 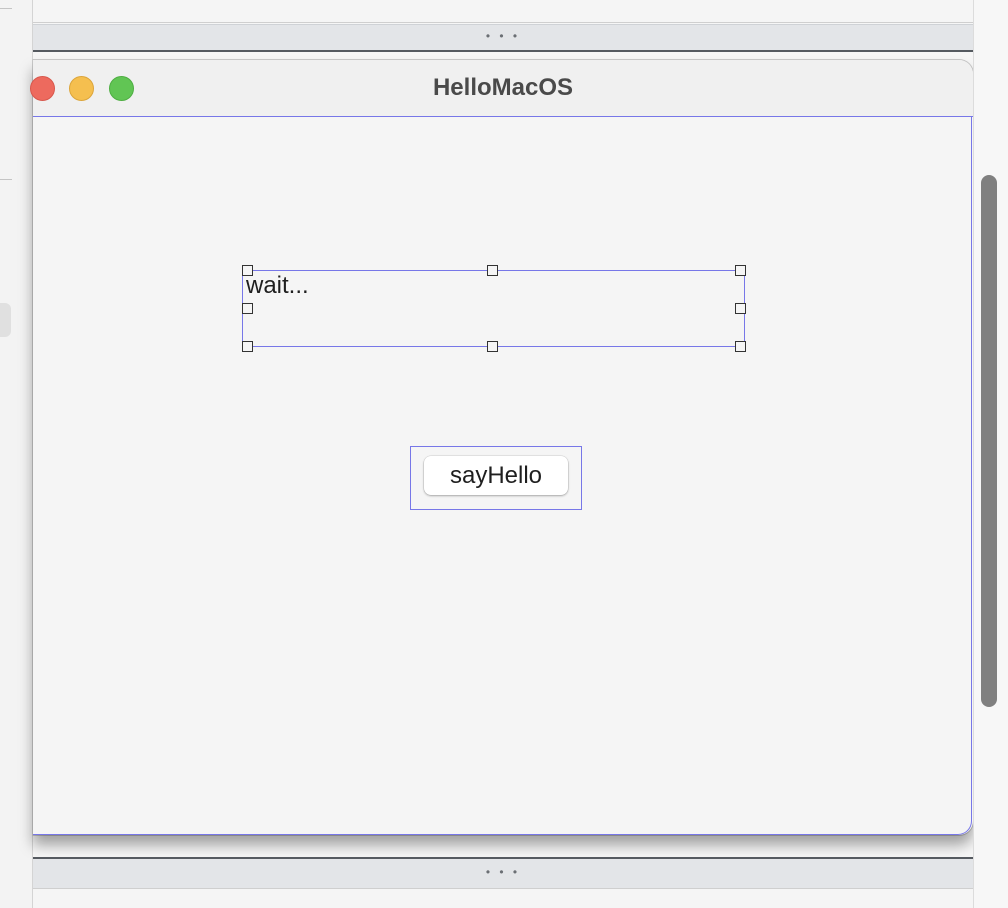 I want to click on top-canvas-area, so click(x=503, y=11).